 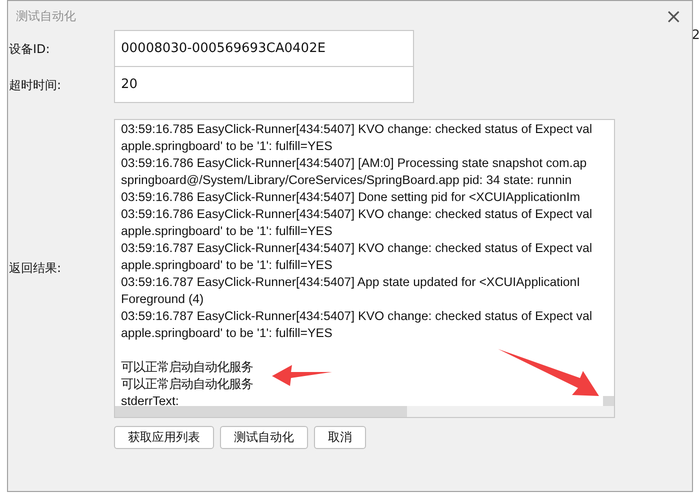 I want to click on log-line: stderrText:, so click(x=150, y=399).